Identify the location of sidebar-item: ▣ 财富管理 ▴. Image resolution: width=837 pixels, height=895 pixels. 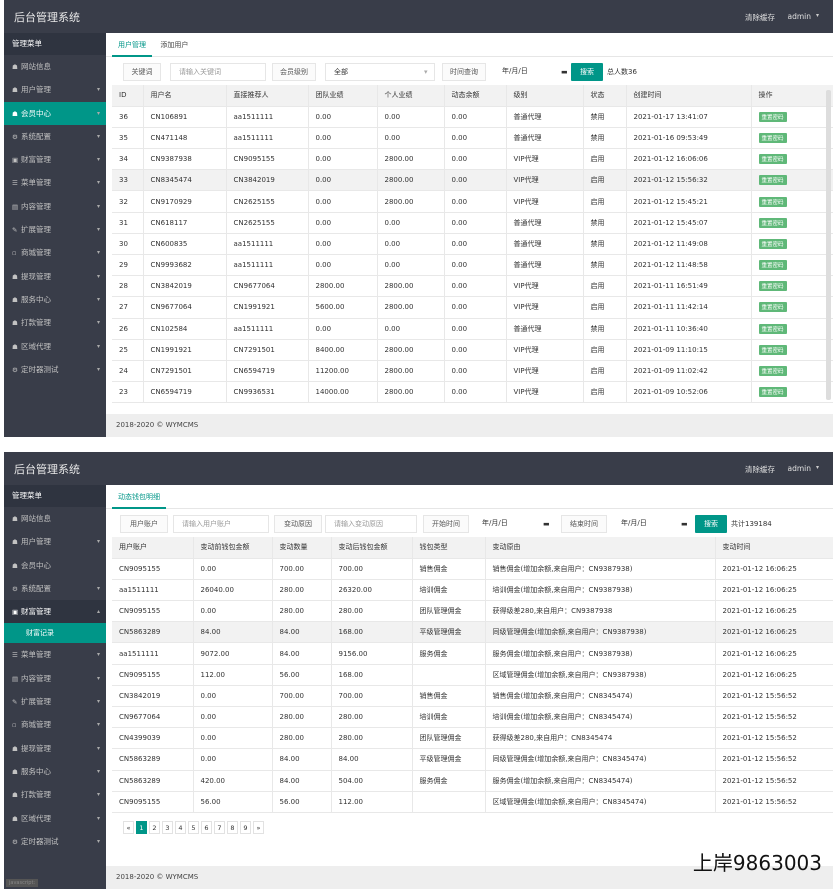
(55, 612).